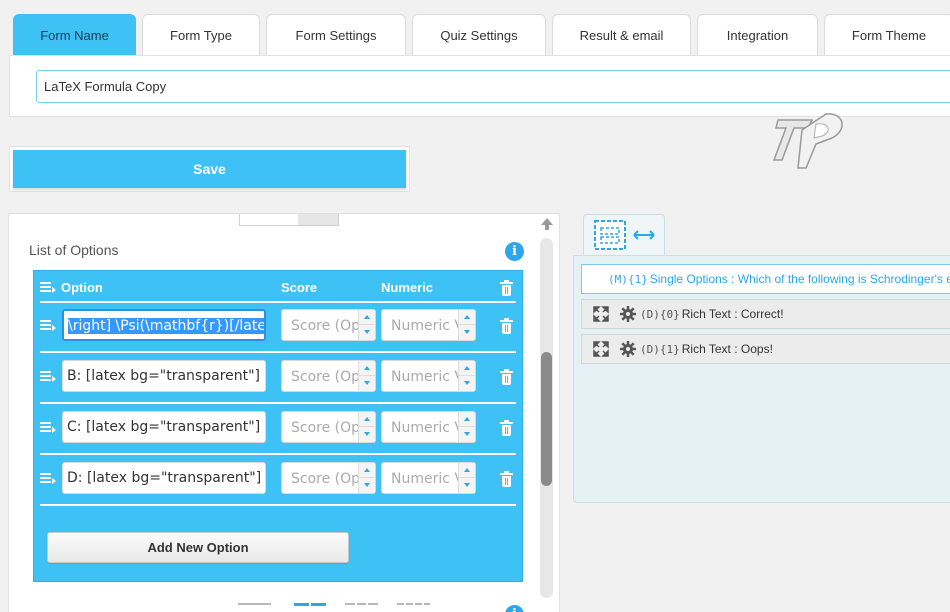  I want to click on tab-result-email: Result & email, so click(621, 34).